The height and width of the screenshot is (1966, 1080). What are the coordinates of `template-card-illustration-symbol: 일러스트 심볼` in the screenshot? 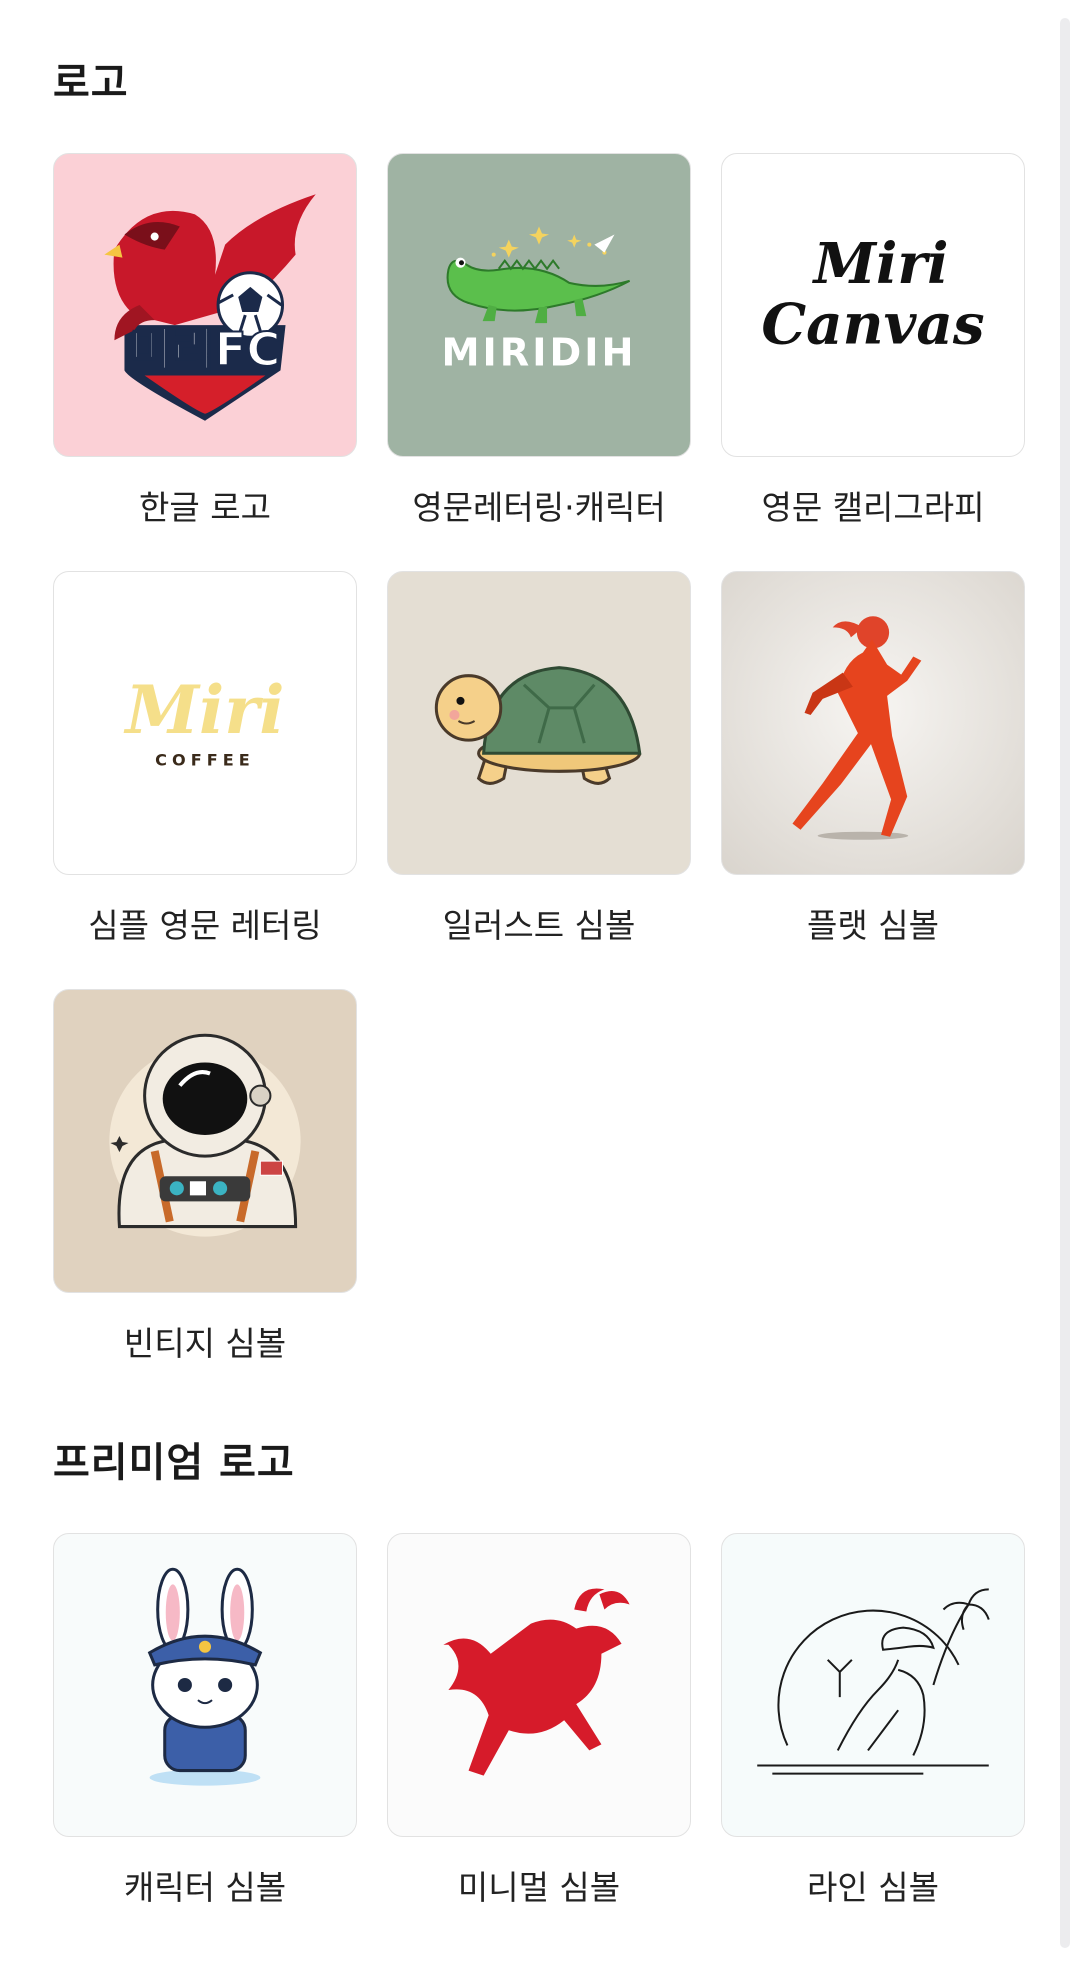 It's located at (539, 758).